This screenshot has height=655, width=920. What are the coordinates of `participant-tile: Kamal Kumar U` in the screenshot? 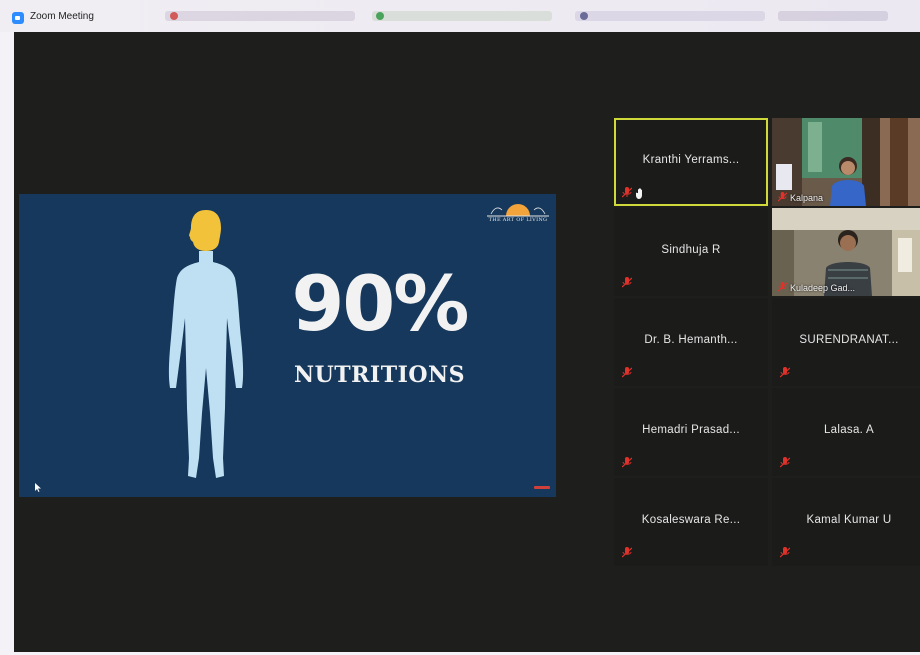 It's located at (846, 522).